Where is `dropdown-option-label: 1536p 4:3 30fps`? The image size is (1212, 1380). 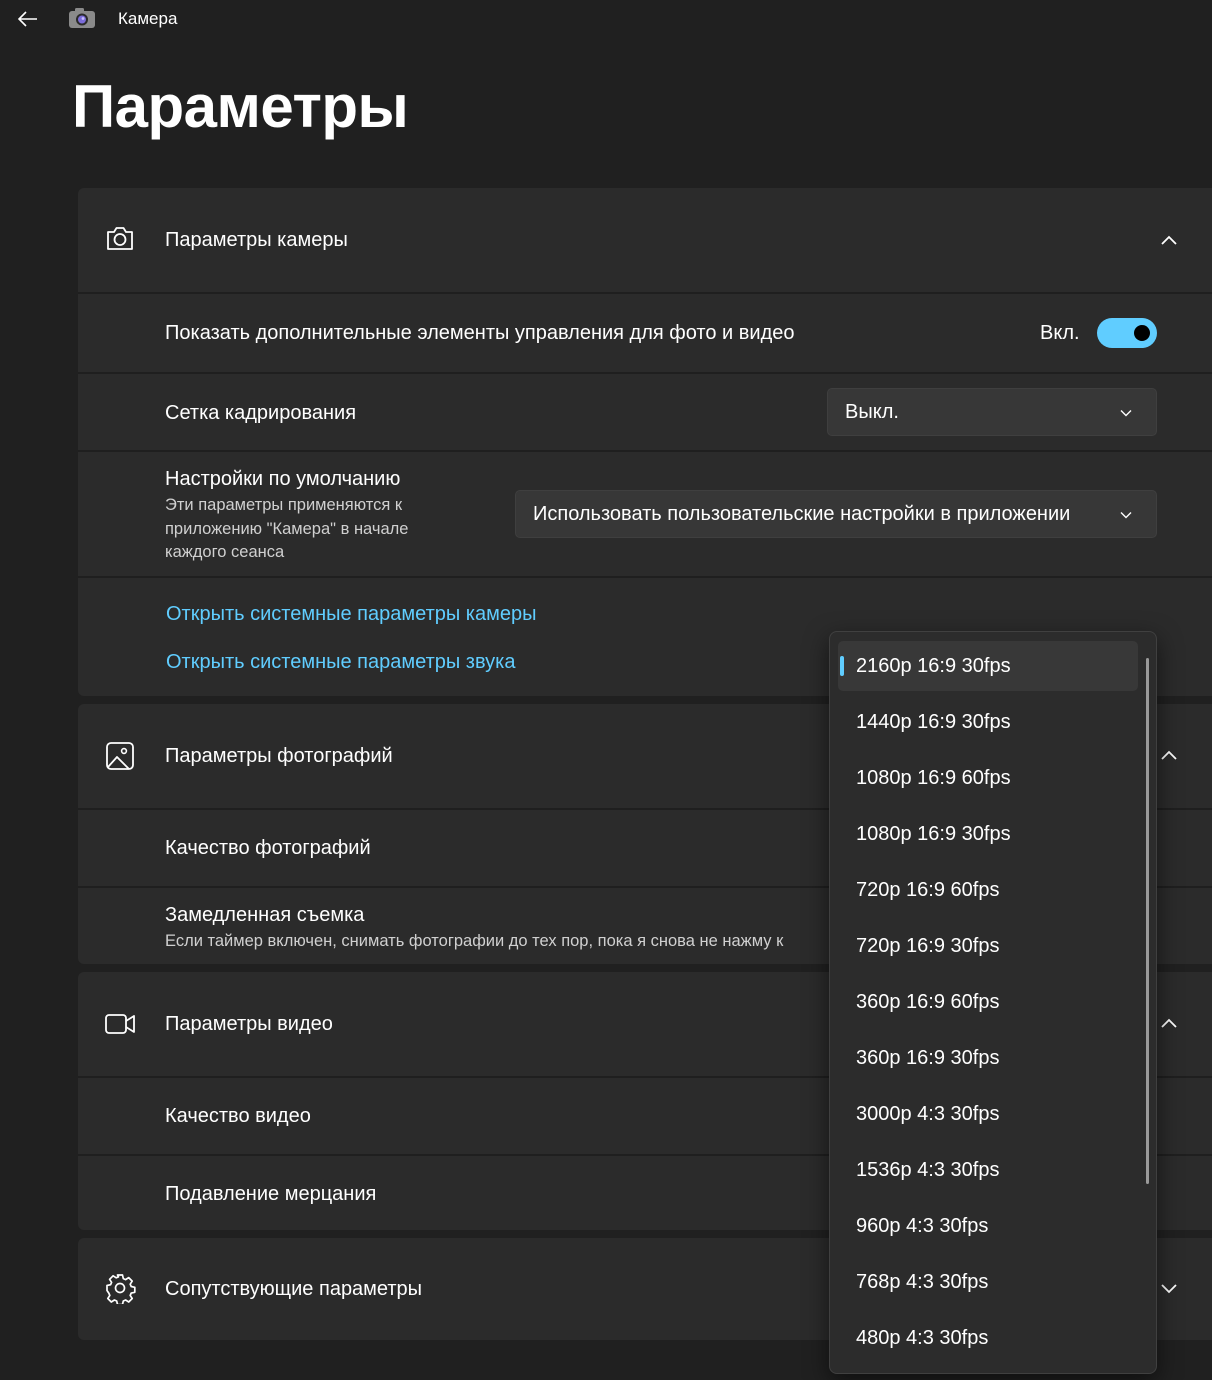
dropdown-option-label: 1536p 4:3 30fps is located at coordinates (928, 1170).